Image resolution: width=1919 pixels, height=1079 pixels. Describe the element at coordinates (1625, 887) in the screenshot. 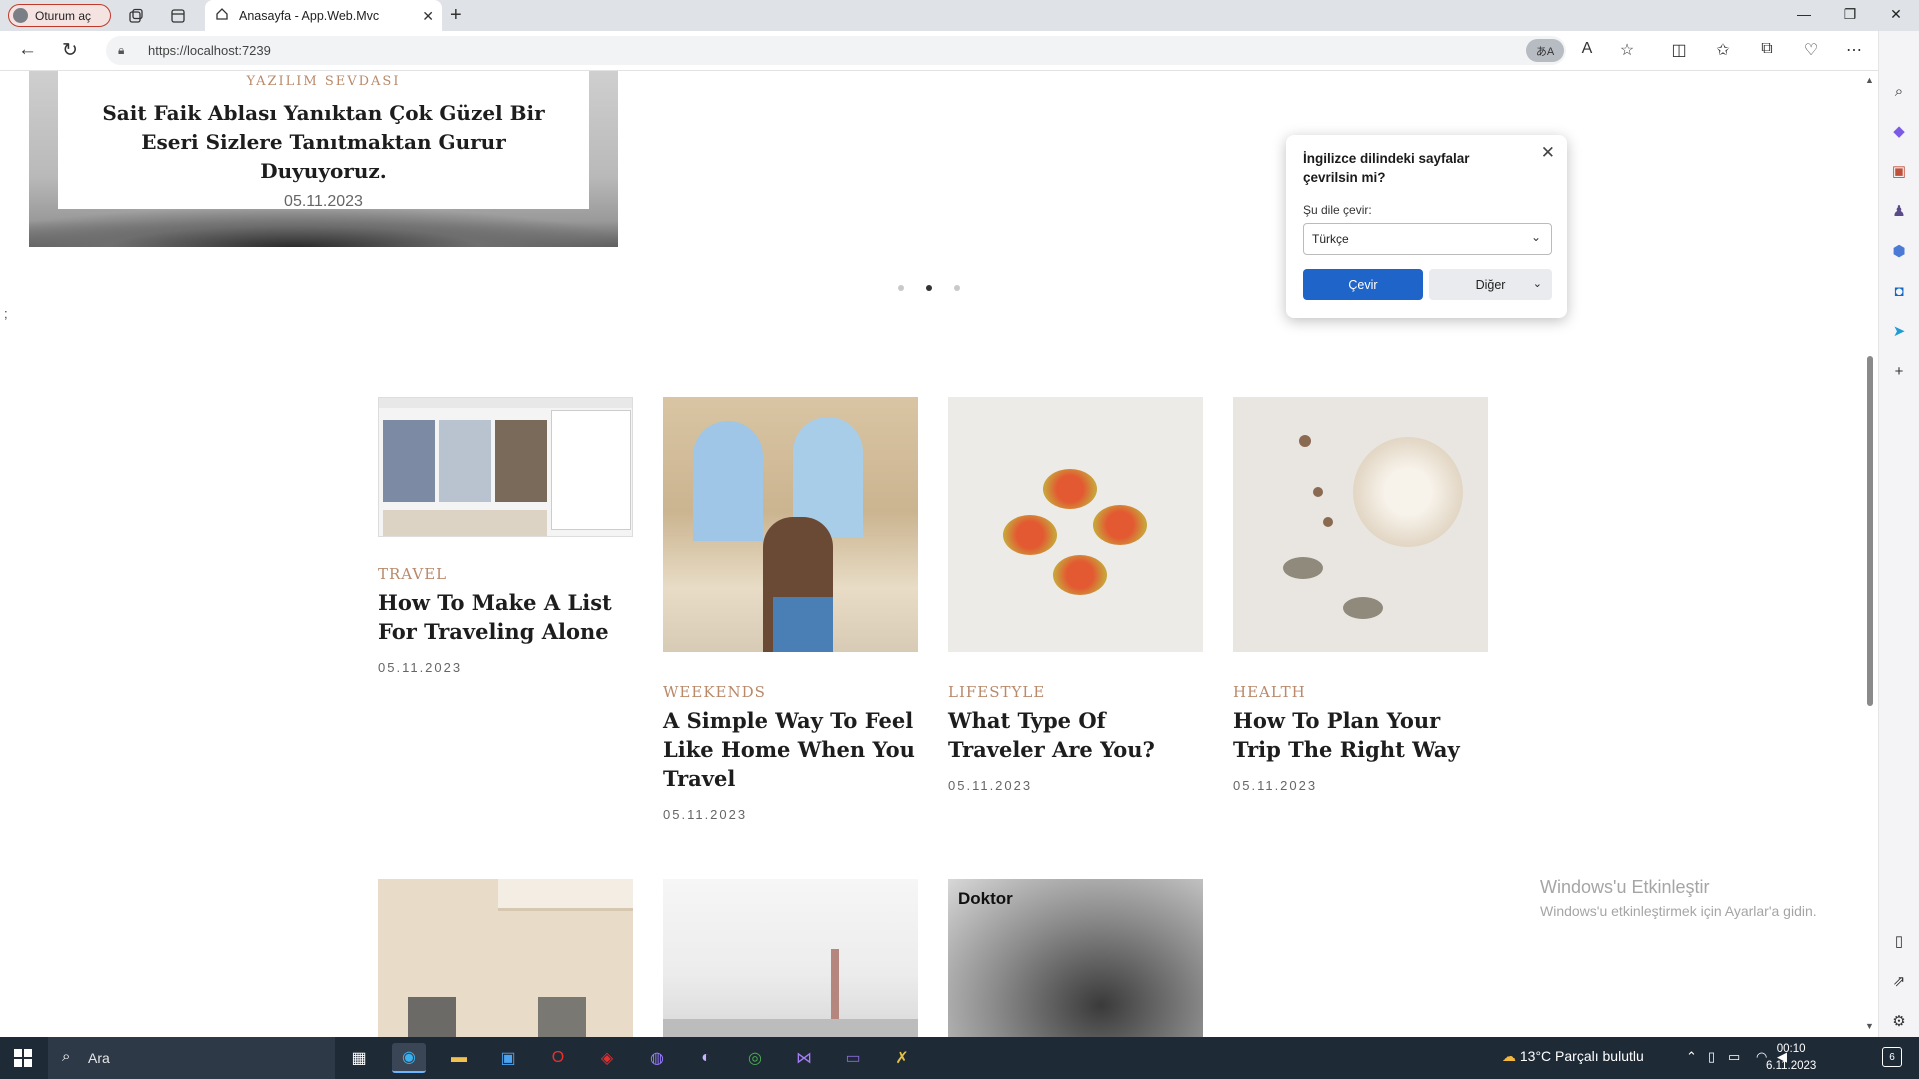

I see `watermark-title: Windows'u Etkinleştir` at that location.